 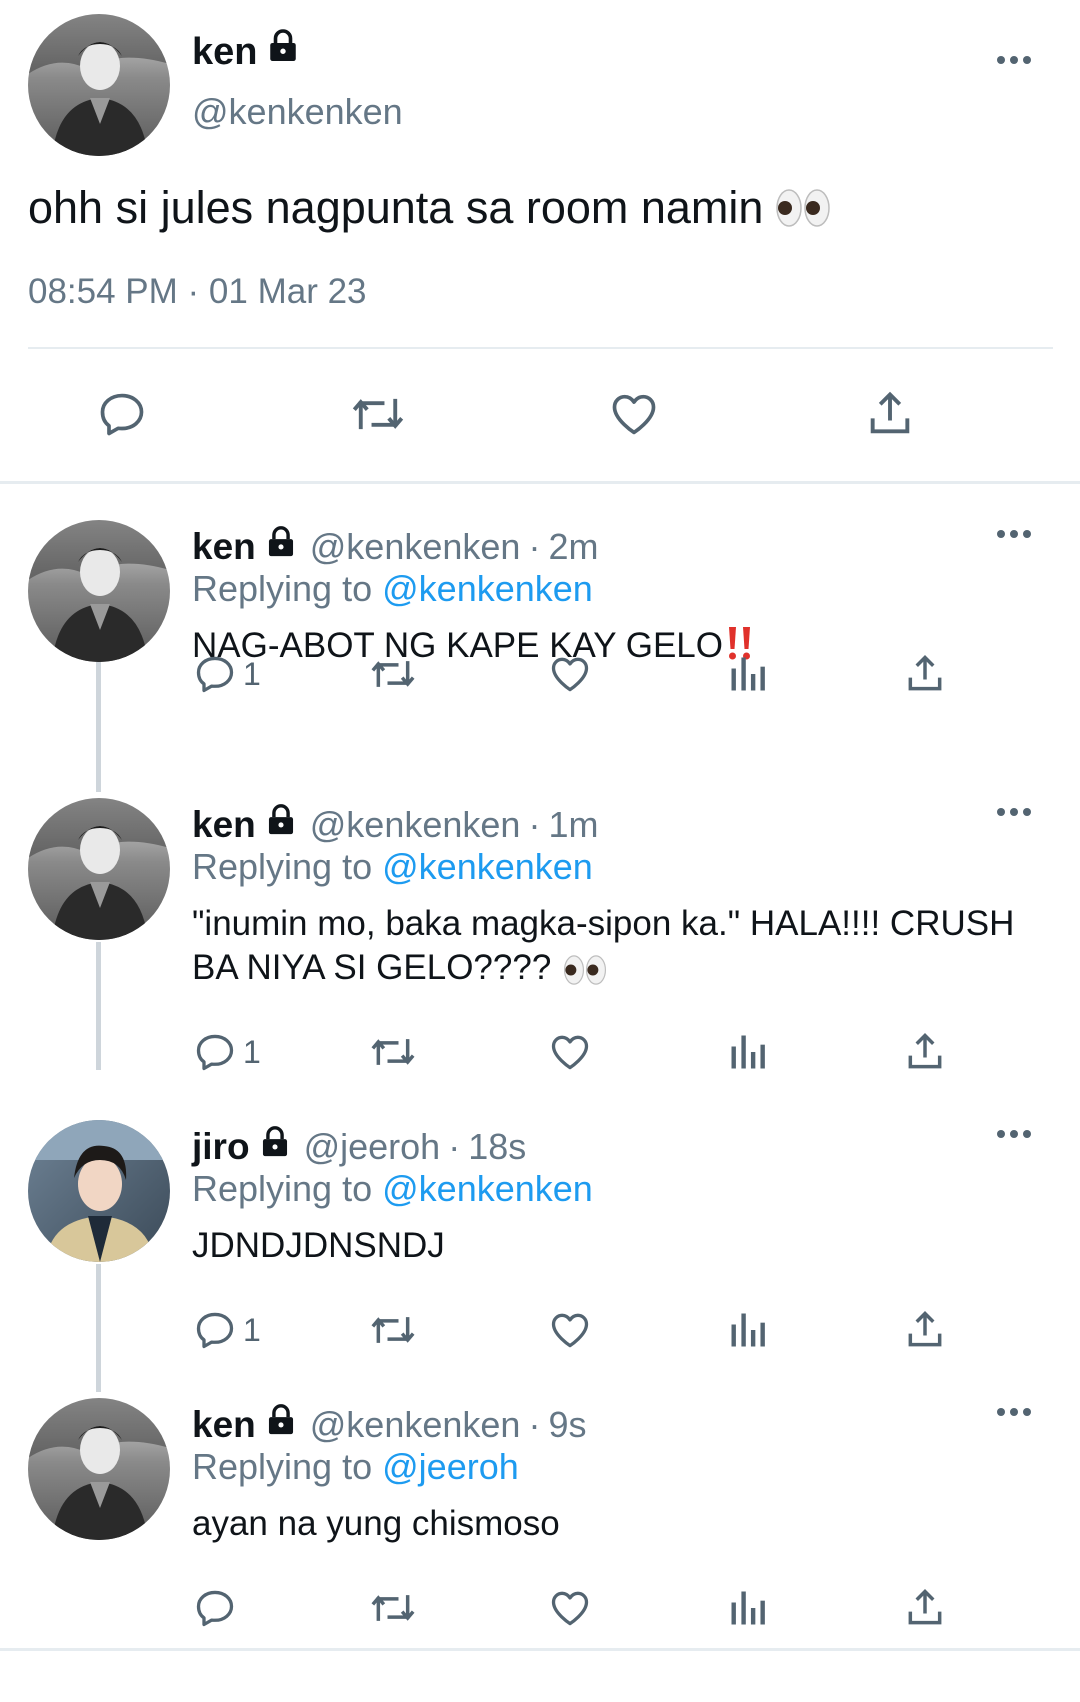 I want to click on reply-time: 1m, so click(x=573, y=824).